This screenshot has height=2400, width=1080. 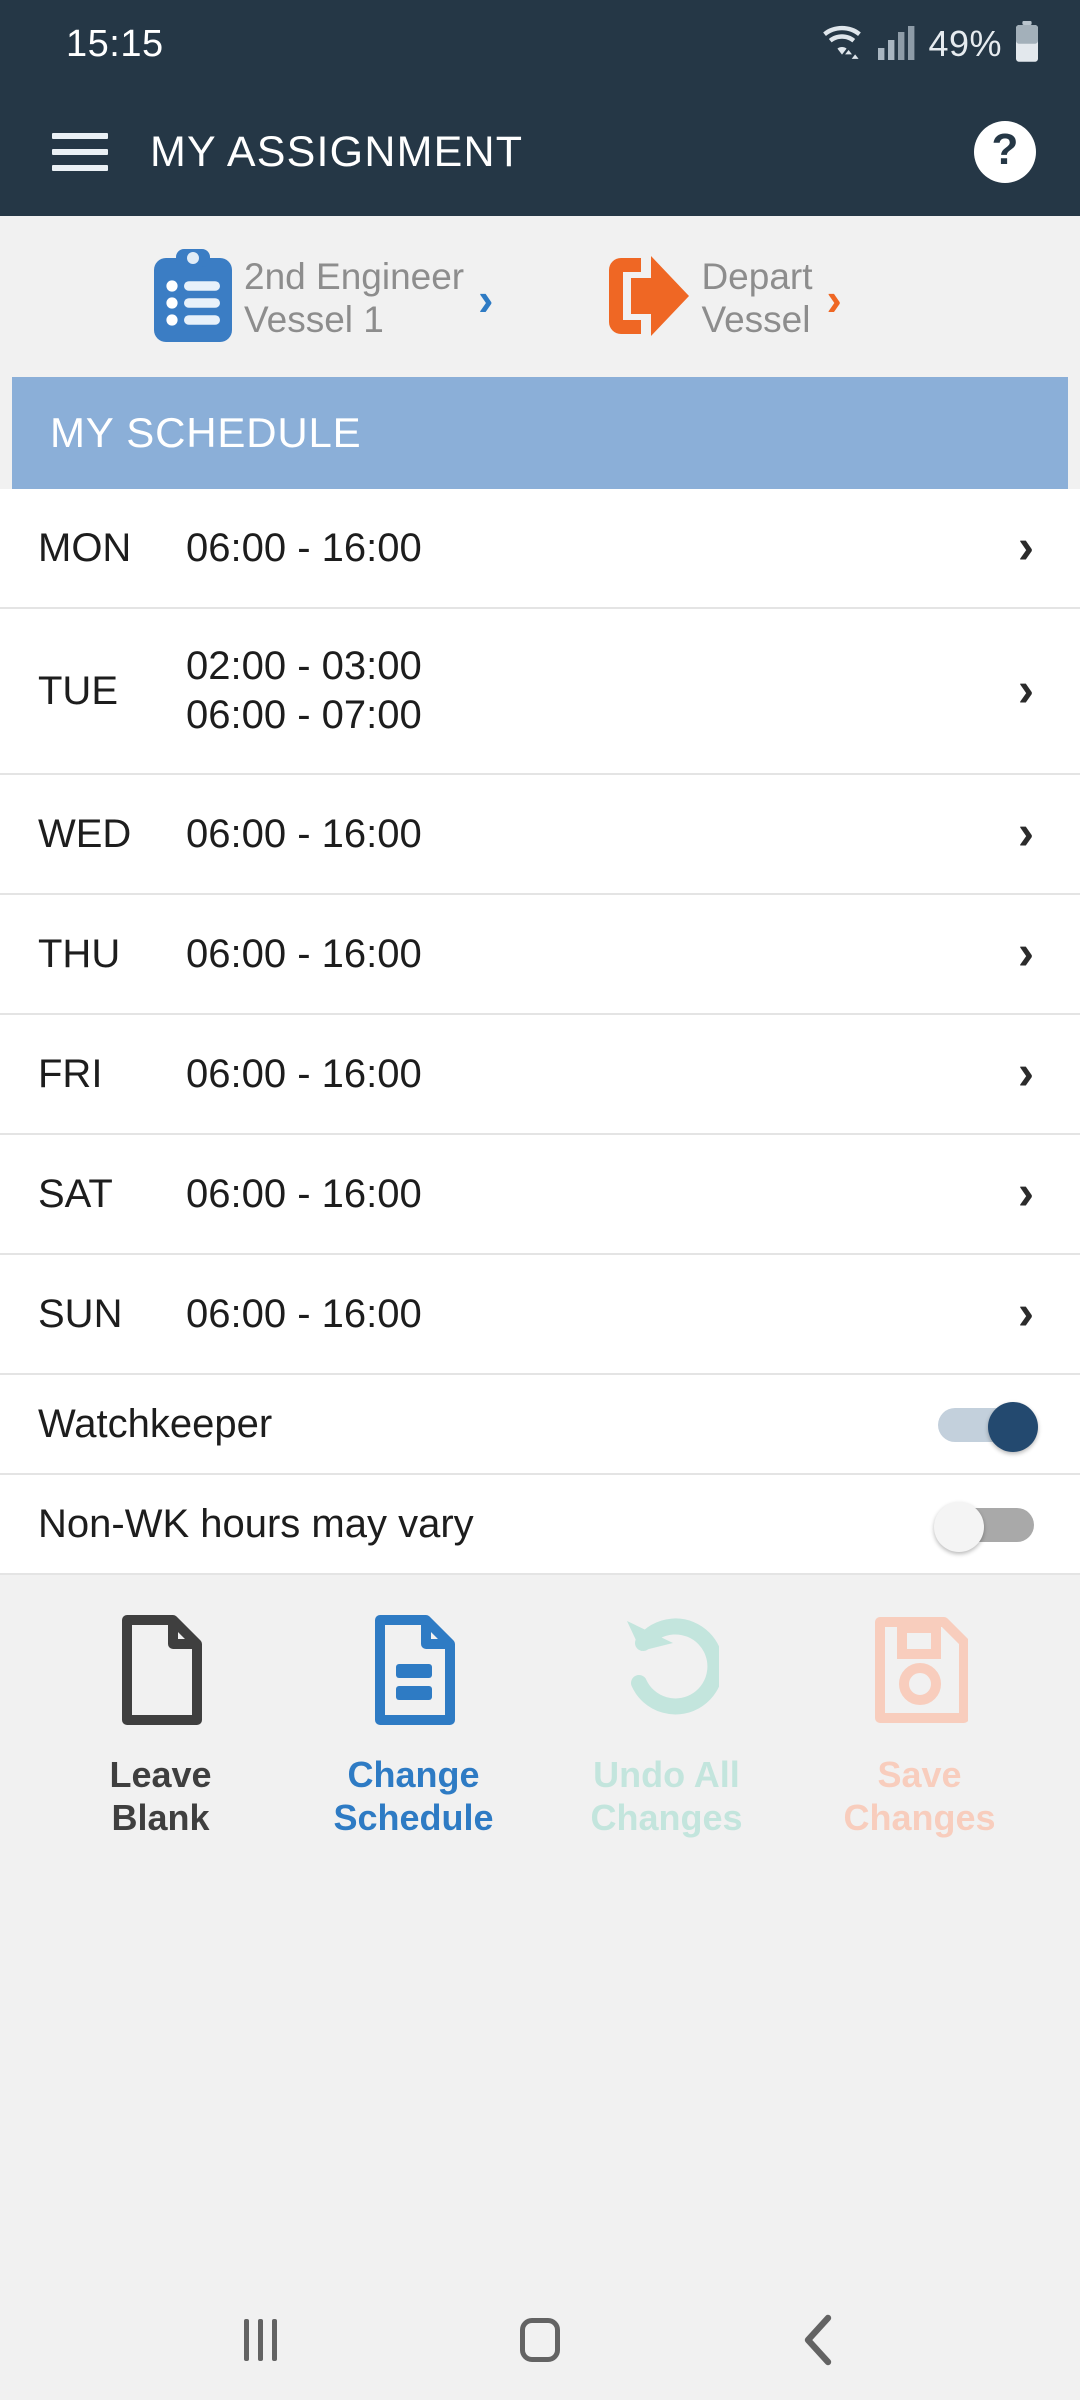 I want to click on assignment-role-button: 2nd Engineer Vessel 1 ›, so click(x=321, y=298).